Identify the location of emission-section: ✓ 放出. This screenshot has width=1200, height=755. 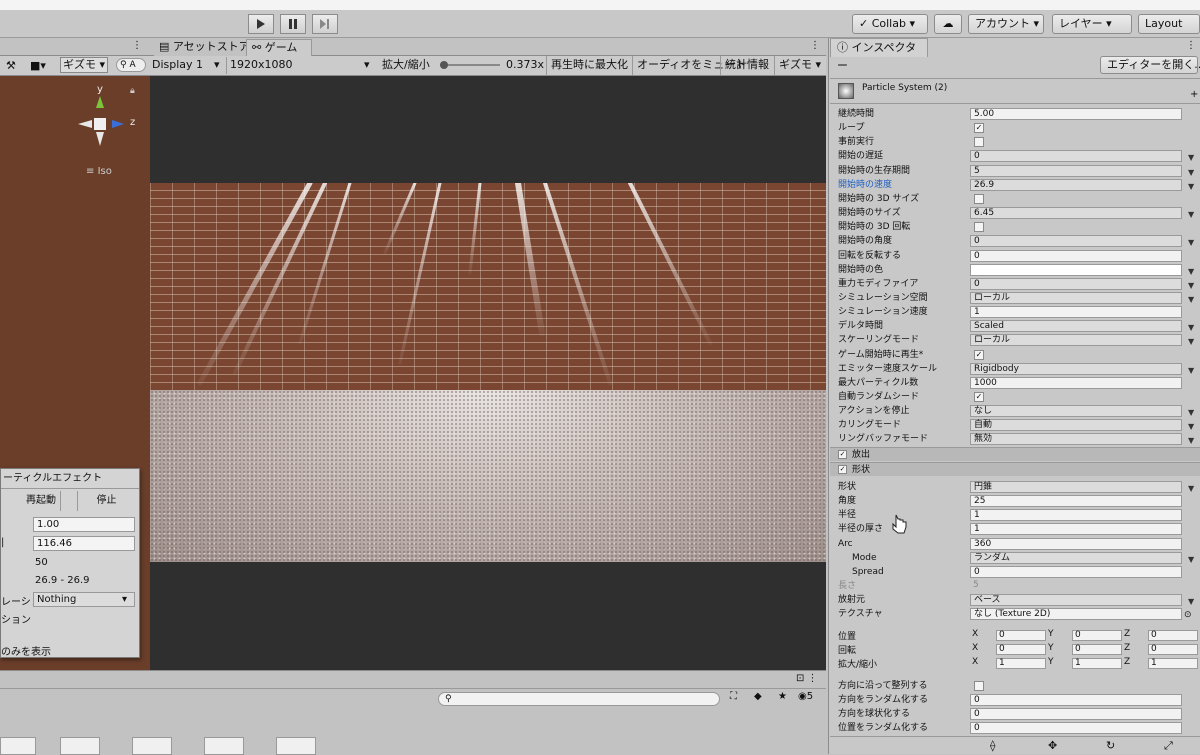
(1015, 454).